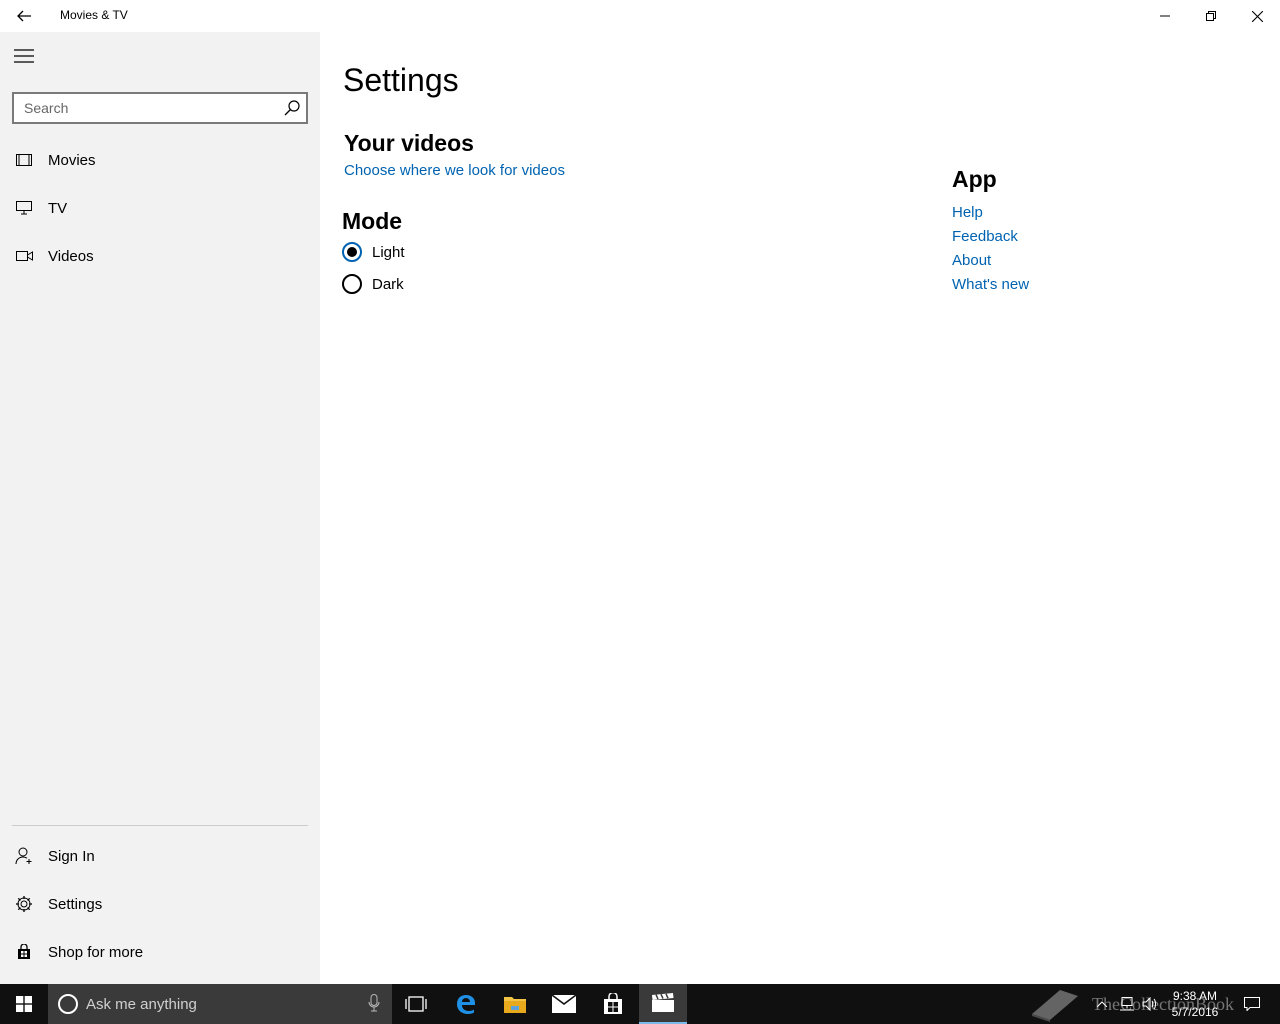  I want to click on clock-date: 5/7/2016, so click(1195, 1012).